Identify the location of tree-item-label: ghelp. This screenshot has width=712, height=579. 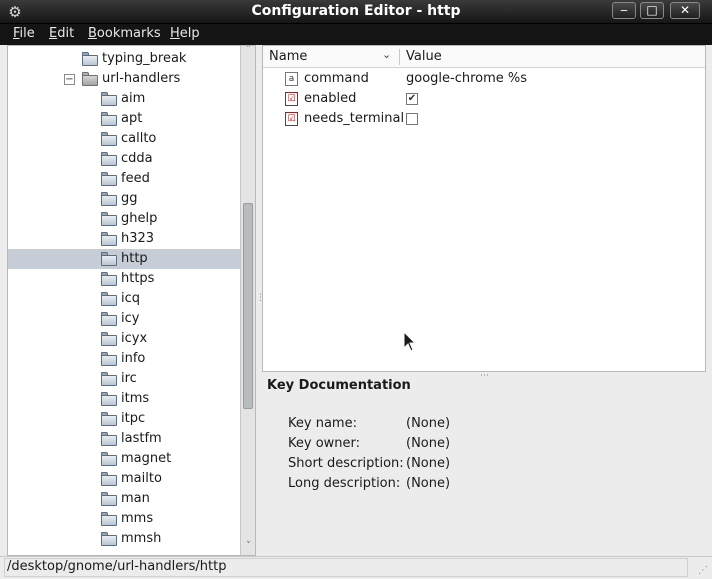
(139, 218).